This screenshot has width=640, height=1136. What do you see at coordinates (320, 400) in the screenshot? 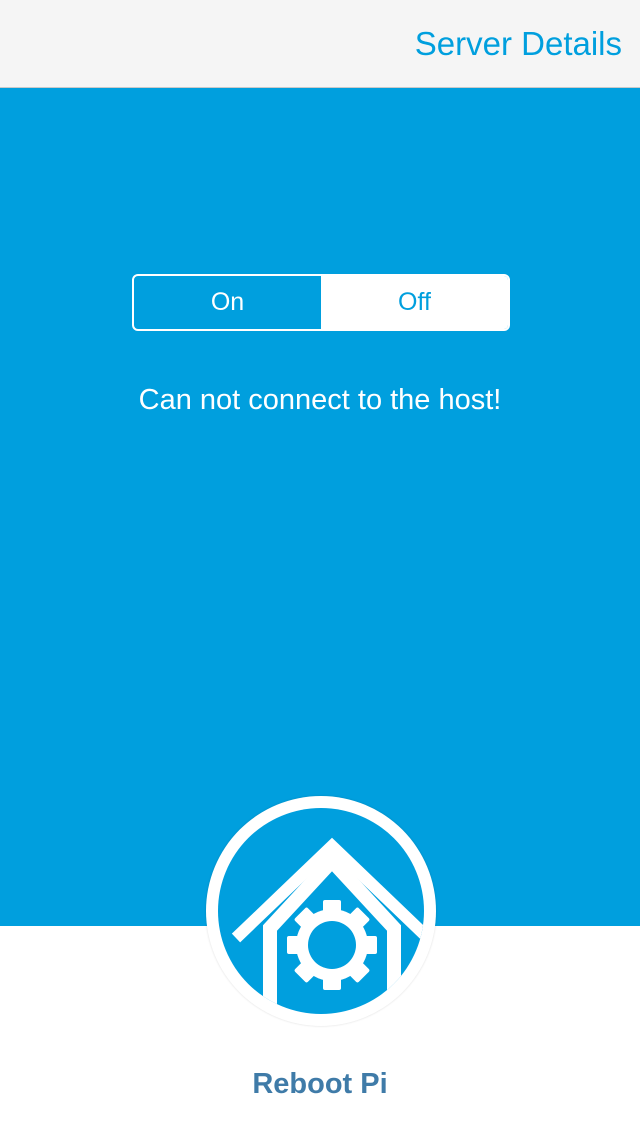
I see `connection-status-message: Can not connect to the host!` at bounding box center [320, 400].